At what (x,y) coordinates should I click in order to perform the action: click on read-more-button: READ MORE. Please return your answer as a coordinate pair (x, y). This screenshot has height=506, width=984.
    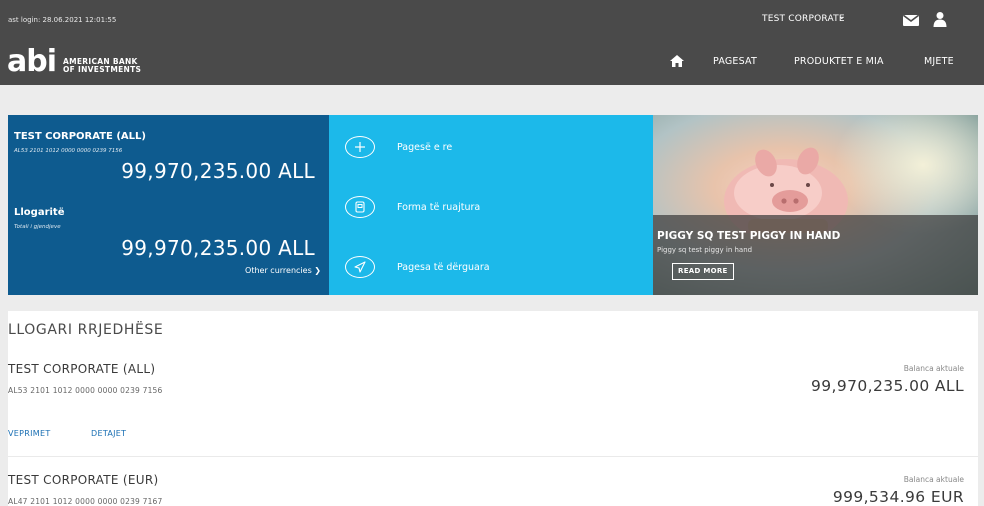
    Looking at the image, I should click on (703, 271).